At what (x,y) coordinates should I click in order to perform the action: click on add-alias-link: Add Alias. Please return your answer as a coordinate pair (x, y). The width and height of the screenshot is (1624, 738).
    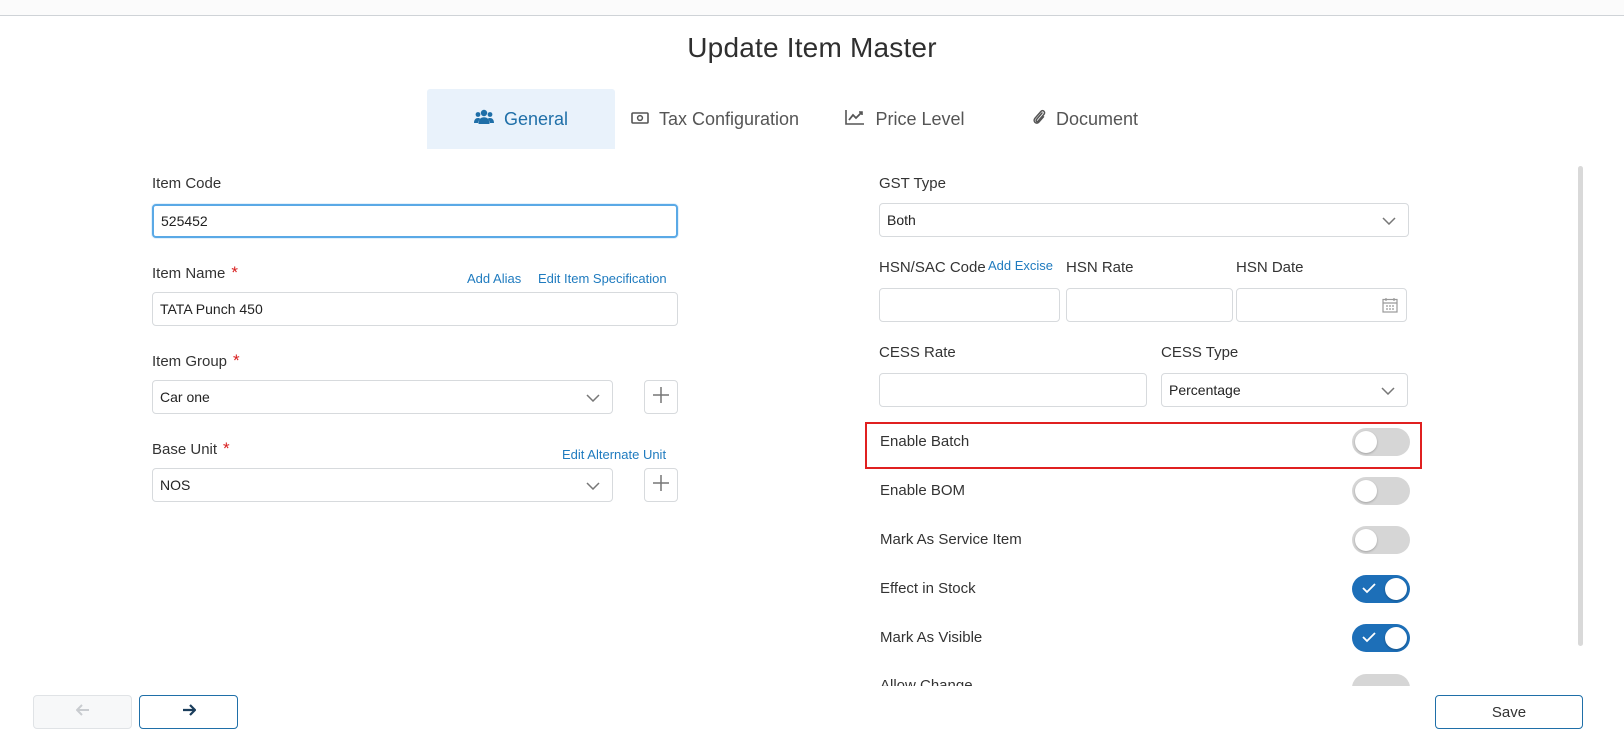
    Looking at the image, I should click on (494, 278).